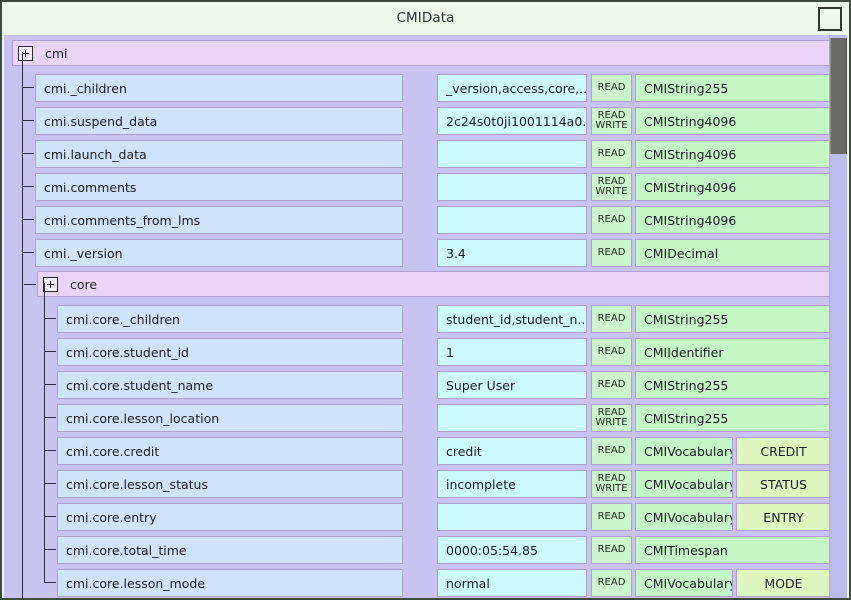 Image resolution: width=851 pixels, height=600 pixels. What do you see at coordinates (450, 352) in the screenshot?
I see `element-value-cell-text: 1` at bounding box center [450, 352].